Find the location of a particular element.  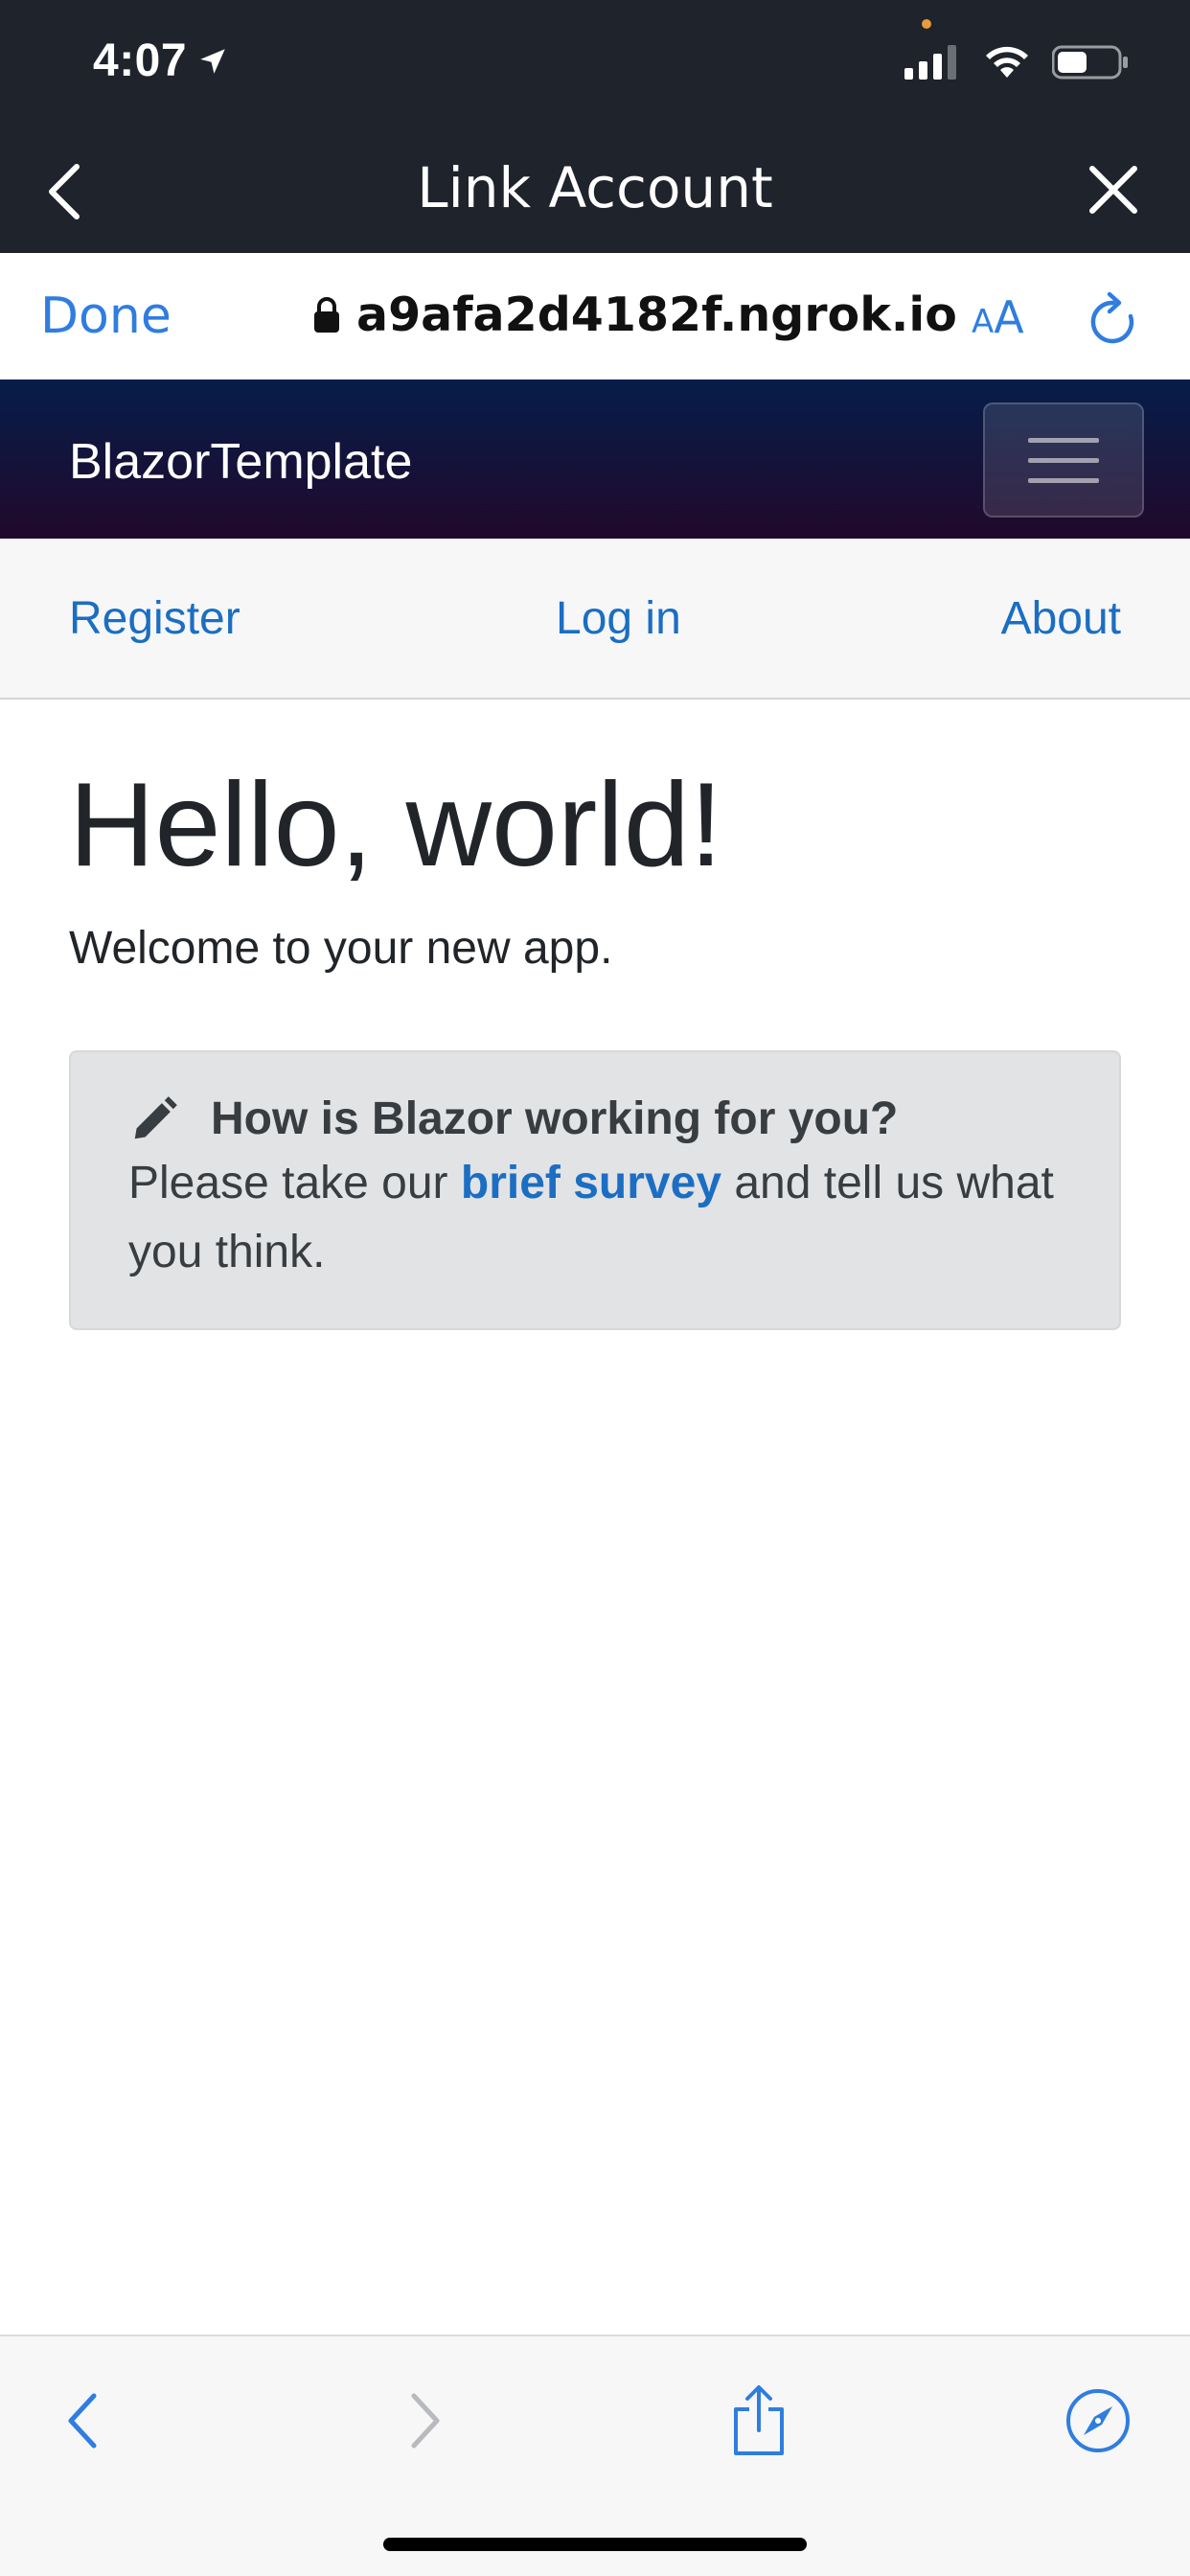

lock-icon is located at coordinates (326, 314).